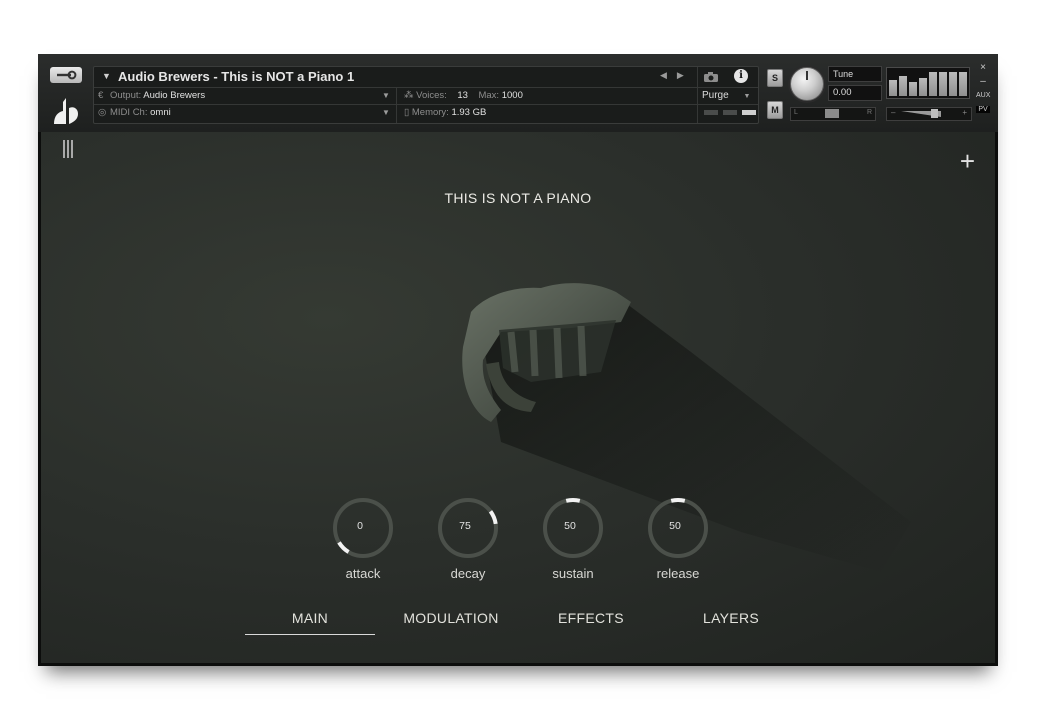 This screenshot has height=722, width=1040. Describe the element at coordinates (678, 538) in the screenshot. I see `knob-release: 50 release` at that location.